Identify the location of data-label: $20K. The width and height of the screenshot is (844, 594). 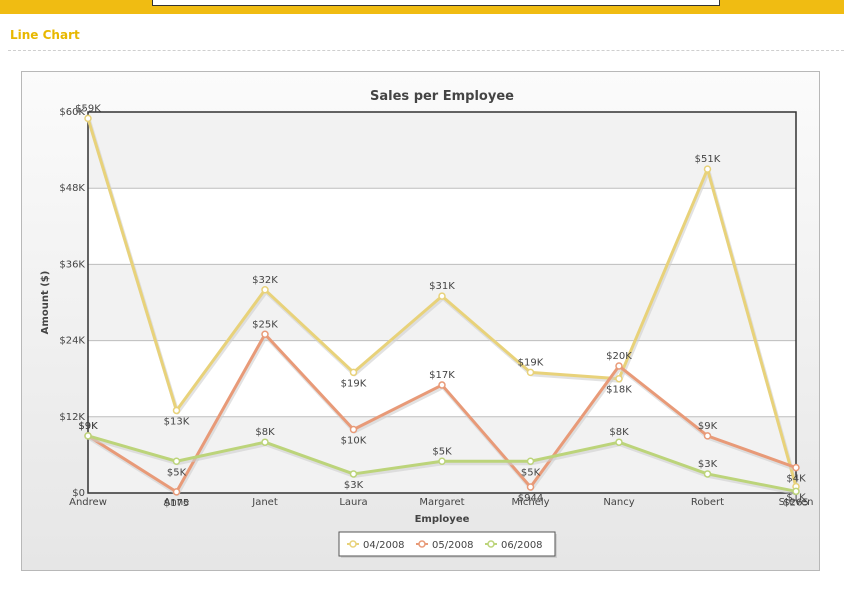
(619, 356).